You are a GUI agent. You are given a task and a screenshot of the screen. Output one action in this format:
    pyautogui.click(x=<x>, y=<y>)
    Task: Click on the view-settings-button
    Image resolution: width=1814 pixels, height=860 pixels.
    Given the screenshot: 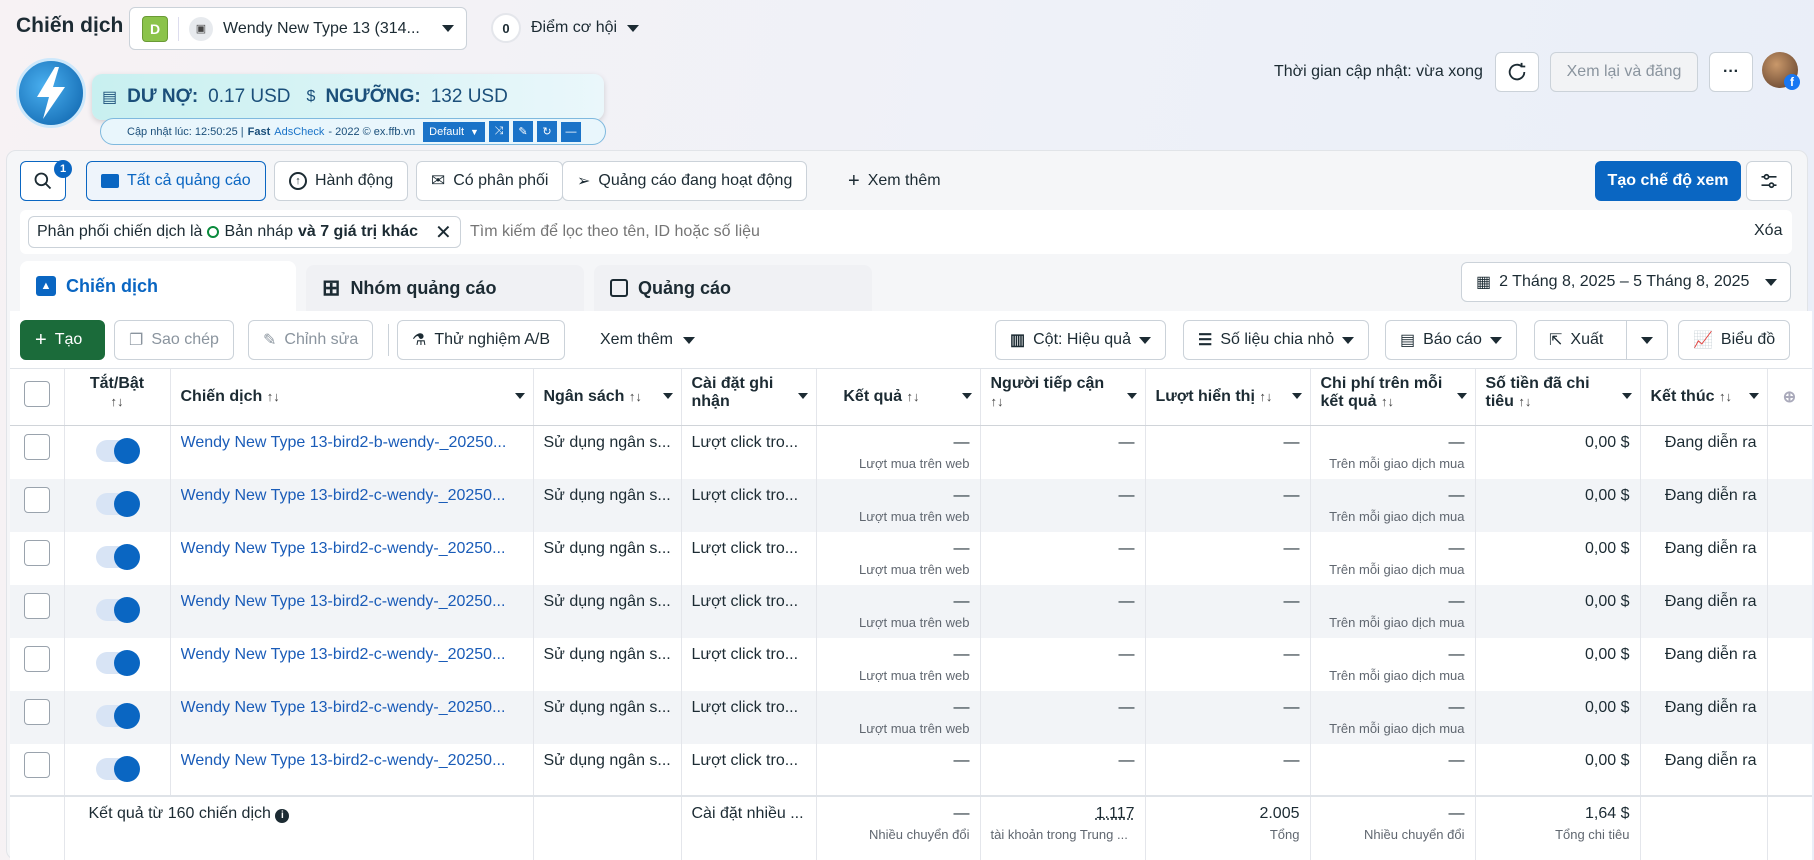 What is the action you would take?
    pyautogui.click(x=1769, y=181)
    